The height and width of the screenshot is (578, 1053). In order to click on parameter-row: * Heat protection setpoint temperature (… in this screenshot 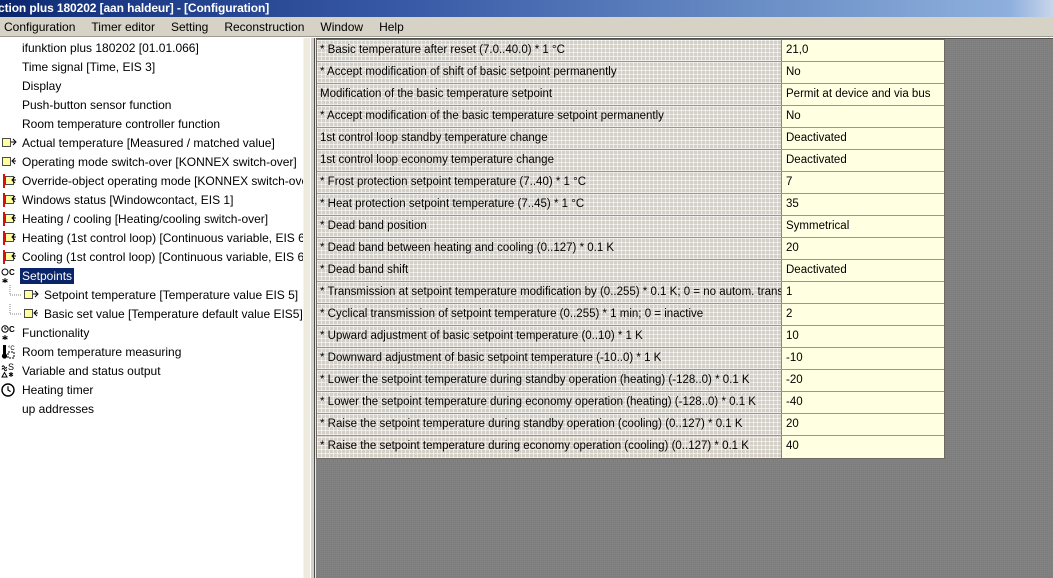, I will do `click(630, 205)`.